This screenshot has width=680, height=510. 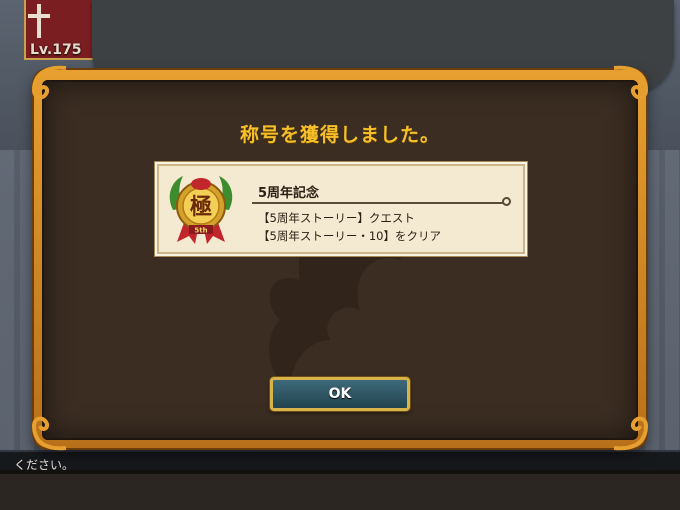 What do you see at coordinates (289, 193) in the screenshot?
I see `title-name: 5周年記念` at bounding box center [289, 193].